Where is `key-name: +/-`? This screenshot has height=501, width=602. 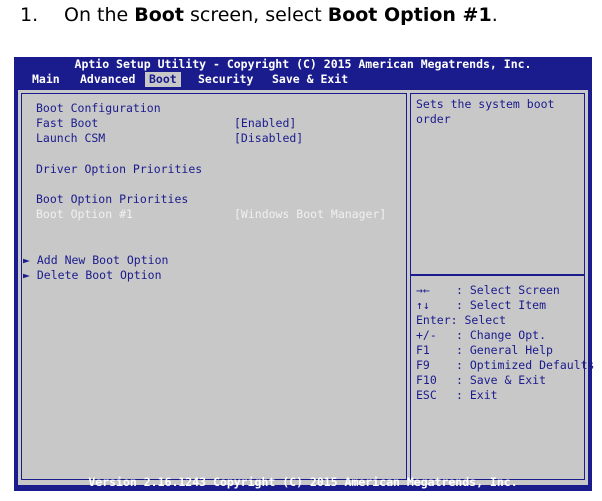 key-name: +/- is located at coordinates (426, 335).